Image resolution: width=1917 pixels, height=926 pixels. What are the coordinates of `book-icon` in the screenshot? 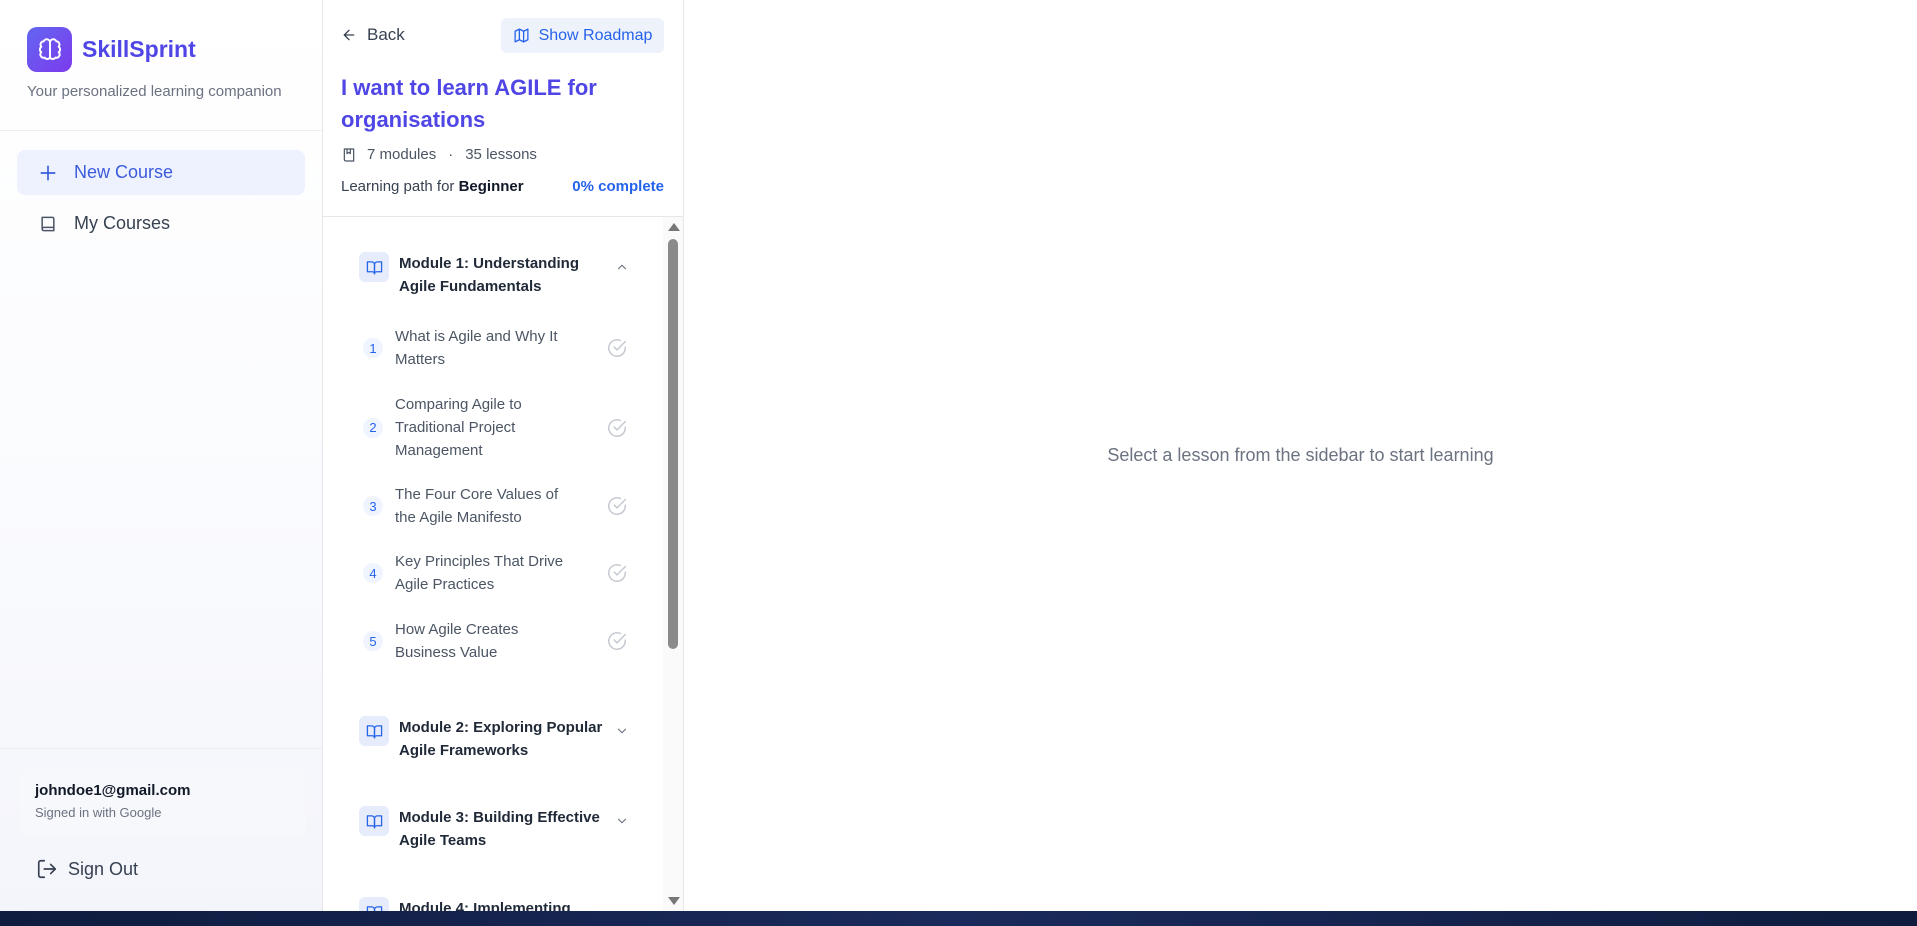 It's located at (48, 224).